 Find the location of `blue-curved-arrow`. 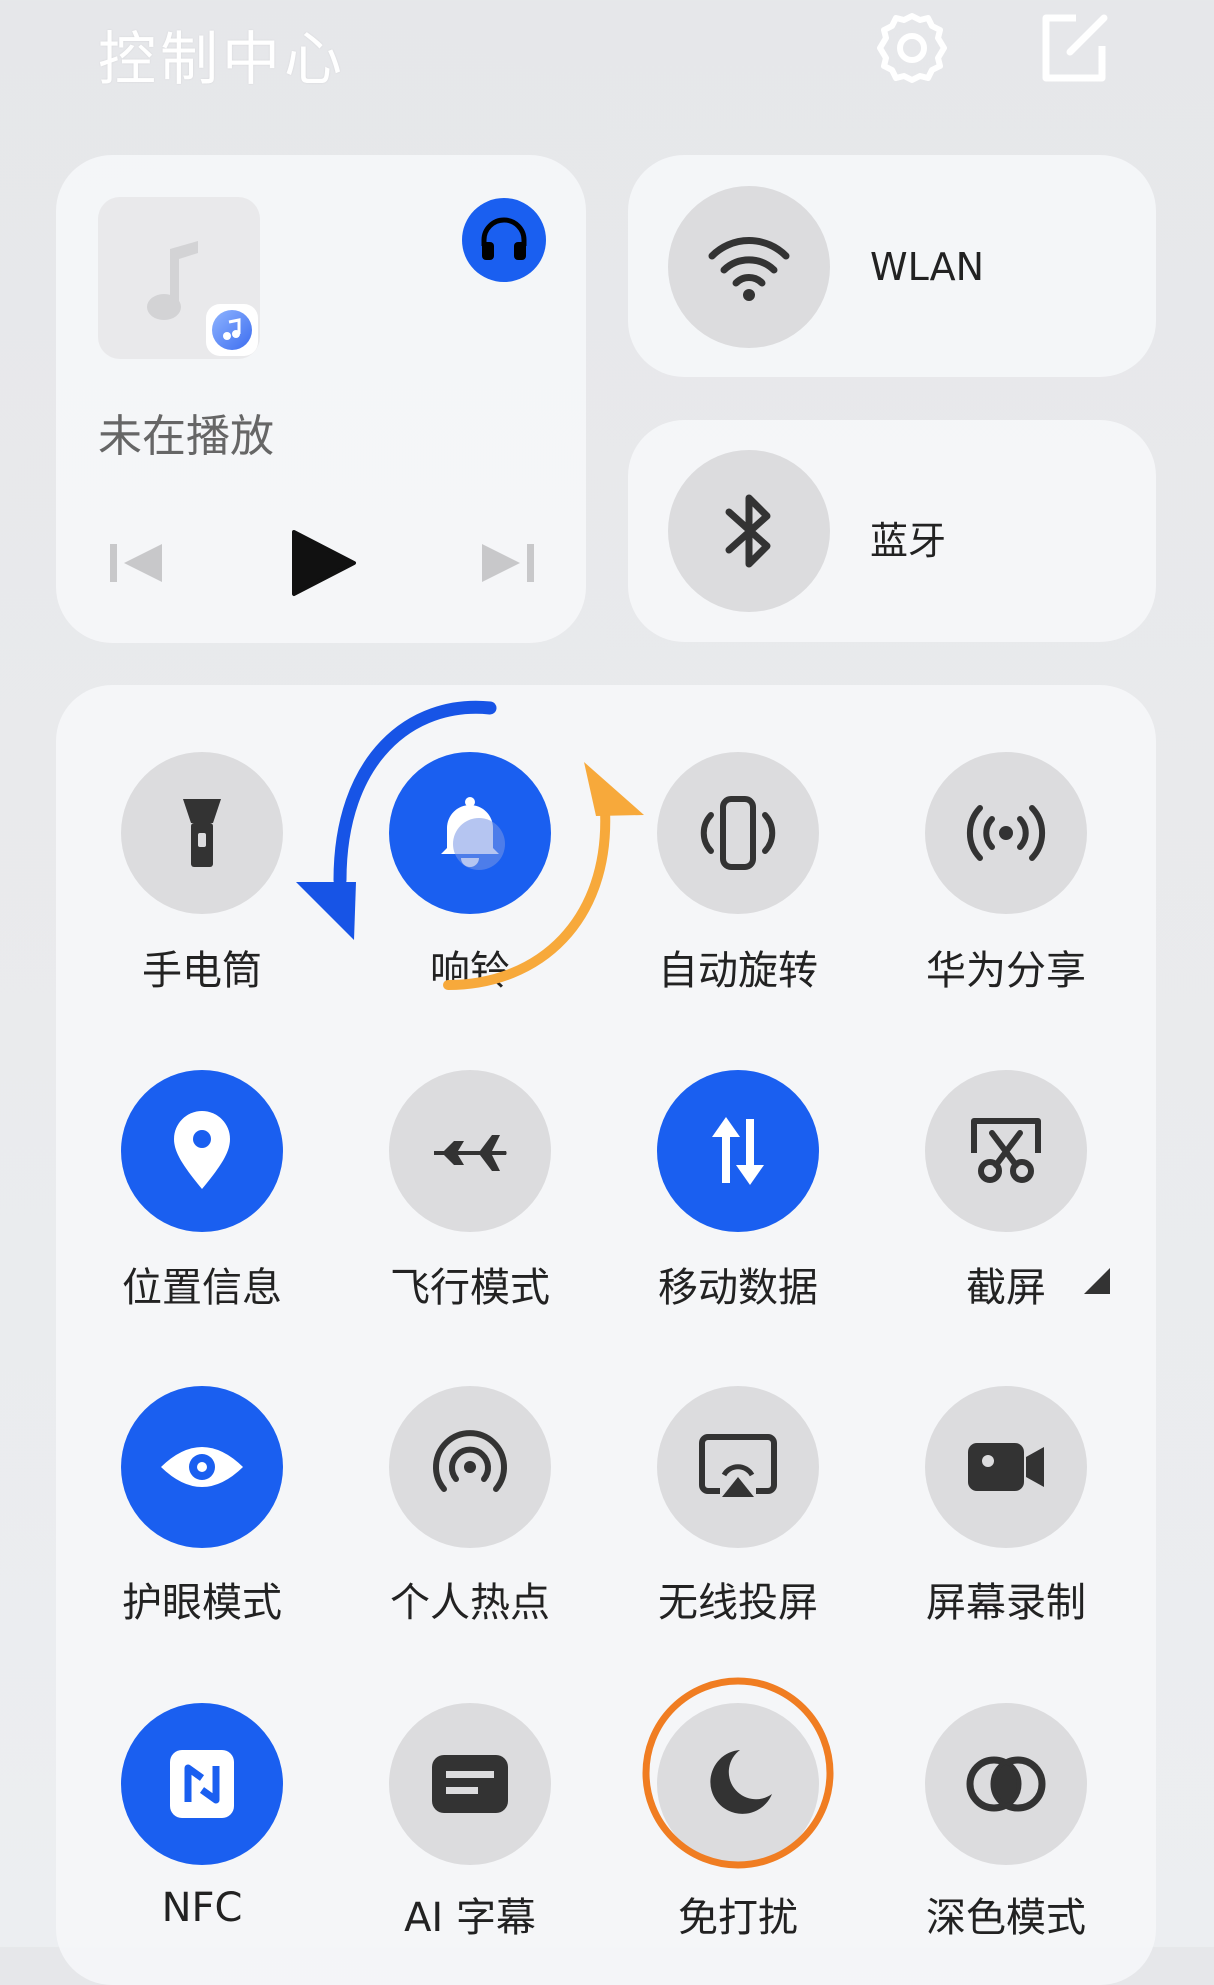

blue-curved-arrow is located at coordinates (396, 820).